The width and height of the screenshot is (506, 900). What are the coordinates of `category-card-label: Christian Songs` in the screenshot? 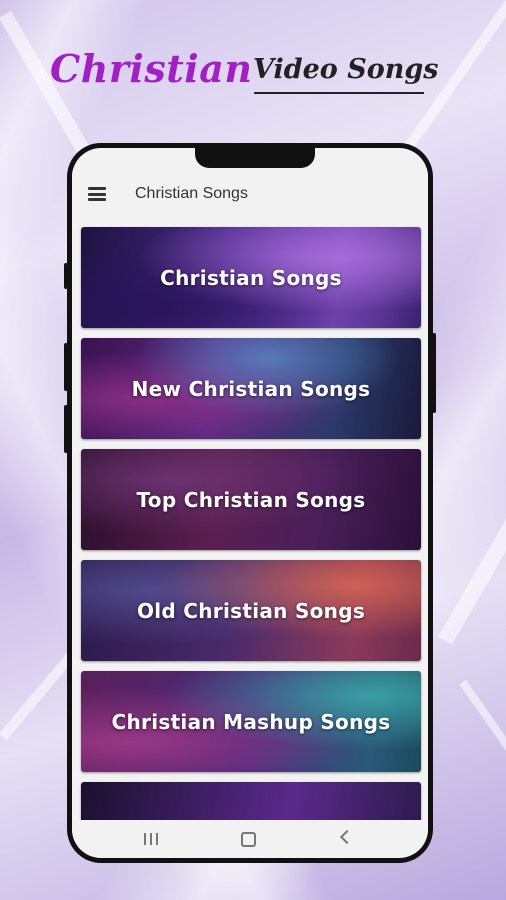 It's located at (251, 277).